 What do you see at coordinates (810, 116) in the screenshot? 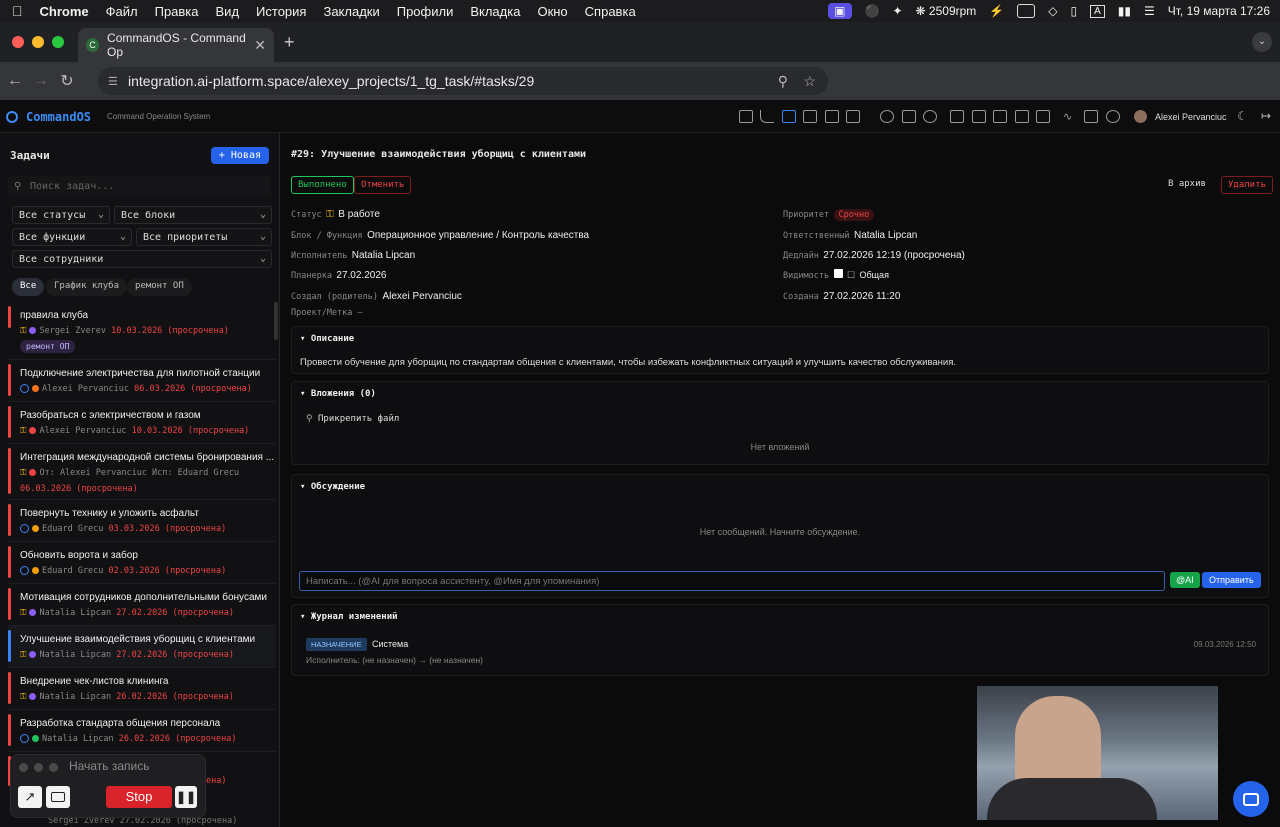
I see `cart-icon` at bounding box center [810, 116].